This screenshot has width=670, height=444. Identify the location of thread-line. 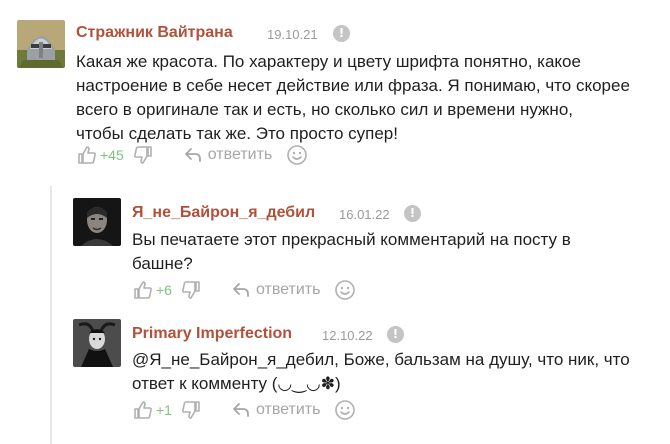
(51, 315).